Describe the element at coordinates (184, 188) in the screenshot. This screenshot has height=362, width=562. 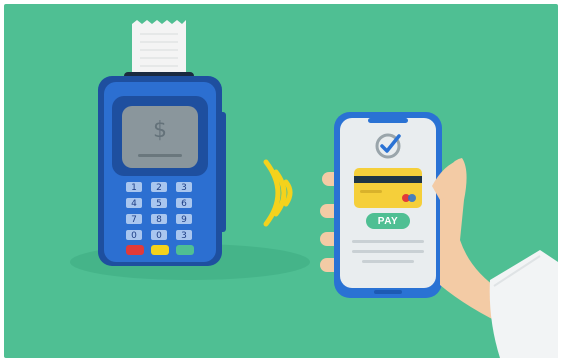
I see `key-label-3: 3` at that location.